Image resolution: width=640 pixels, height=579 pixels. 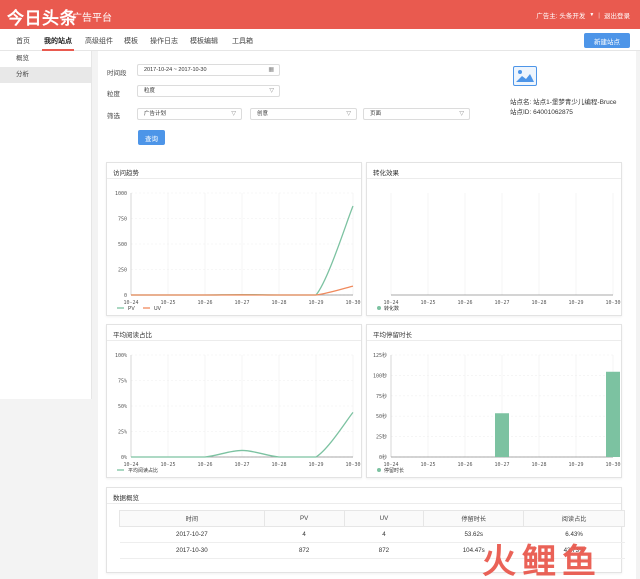 I want to click on y-tick-label: 0秒, so click(x=383, y=457).